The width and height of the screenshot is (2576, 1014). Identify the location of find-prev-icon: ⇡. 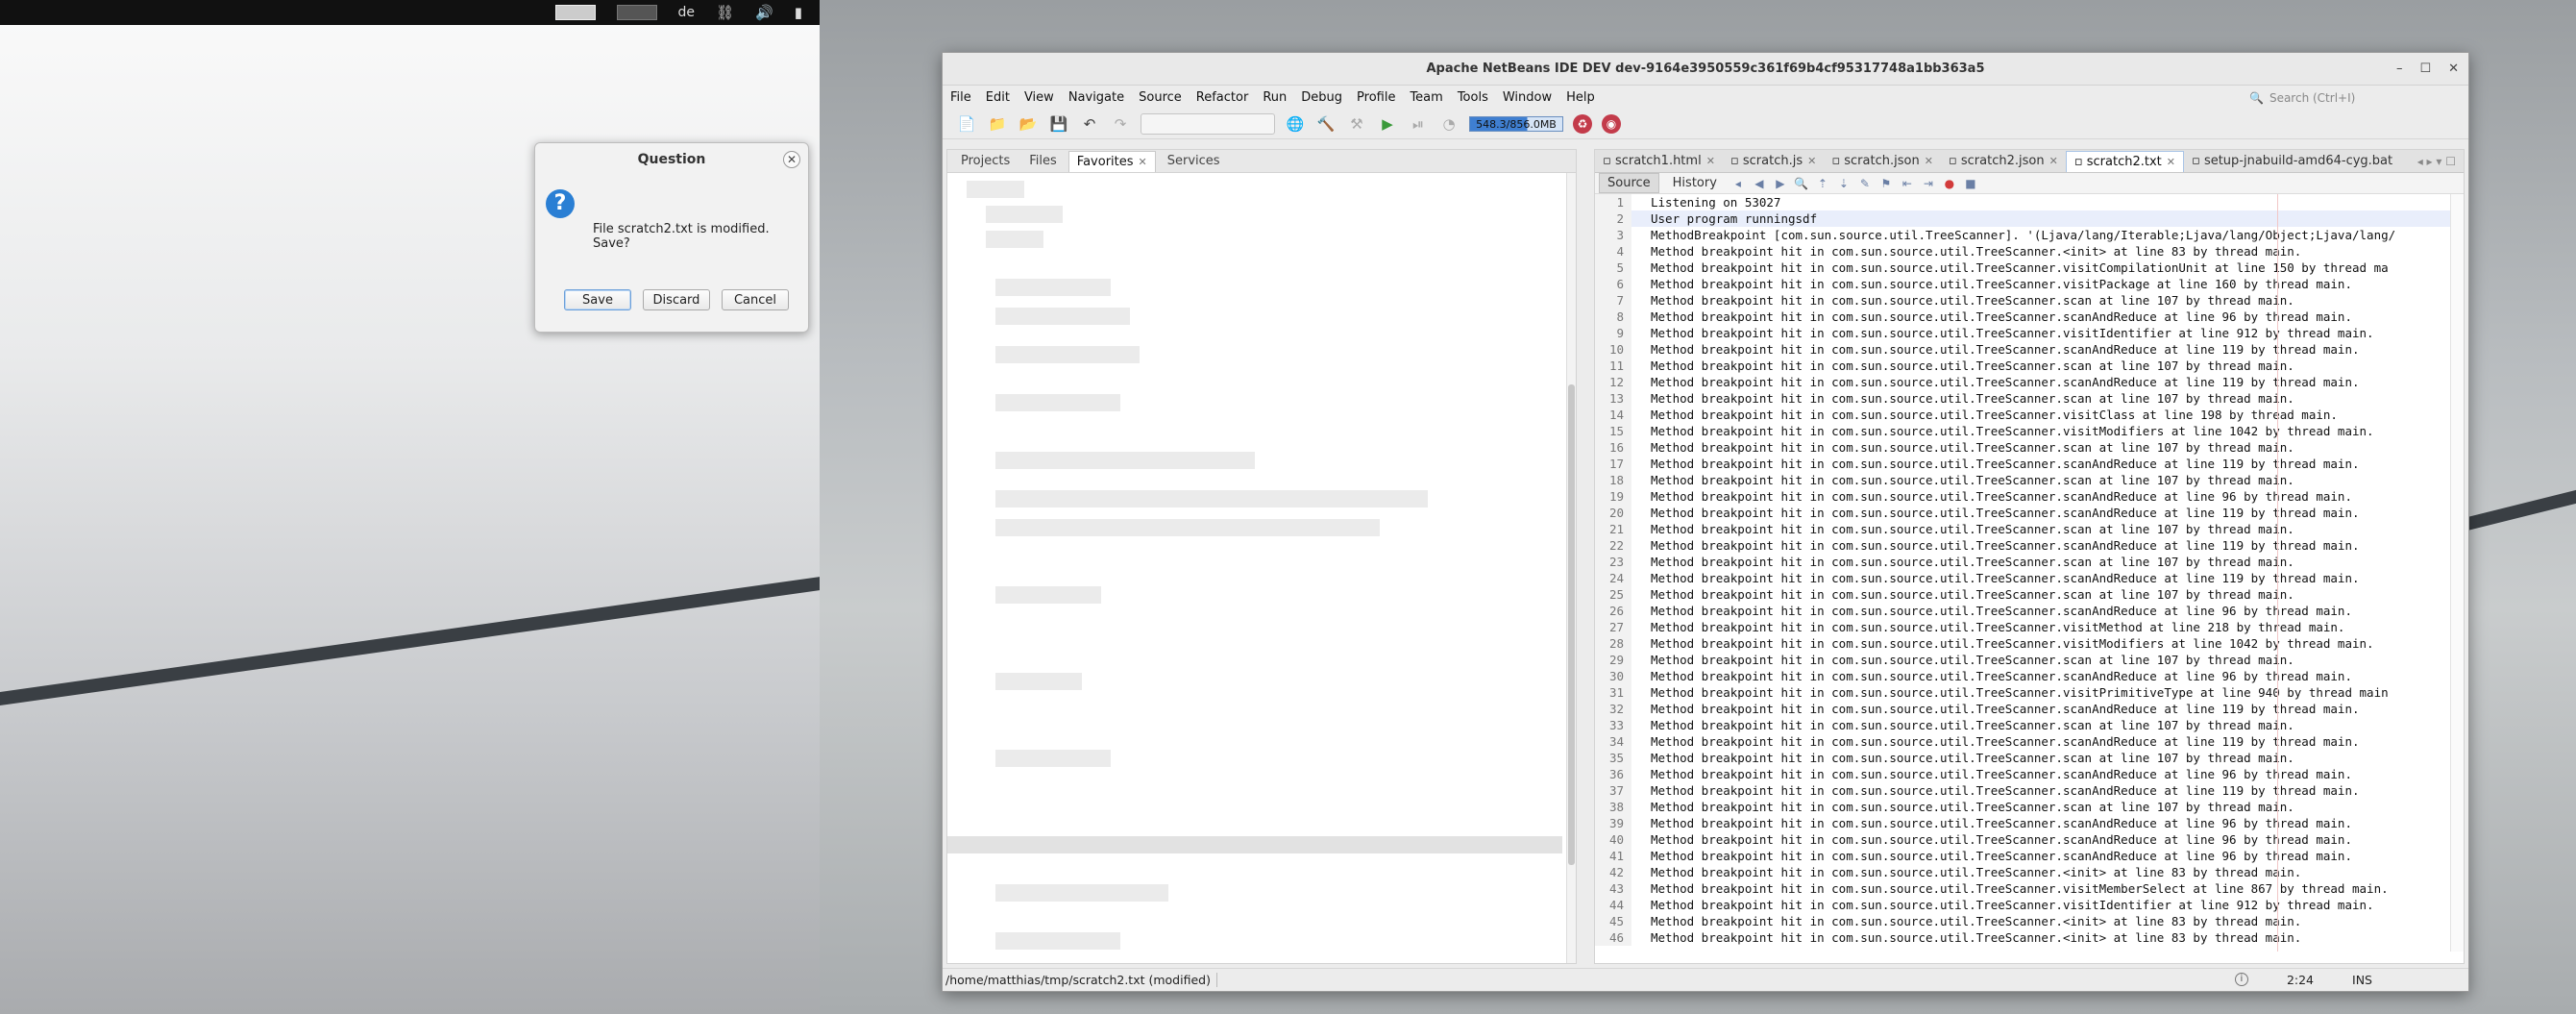
(1822, 184).